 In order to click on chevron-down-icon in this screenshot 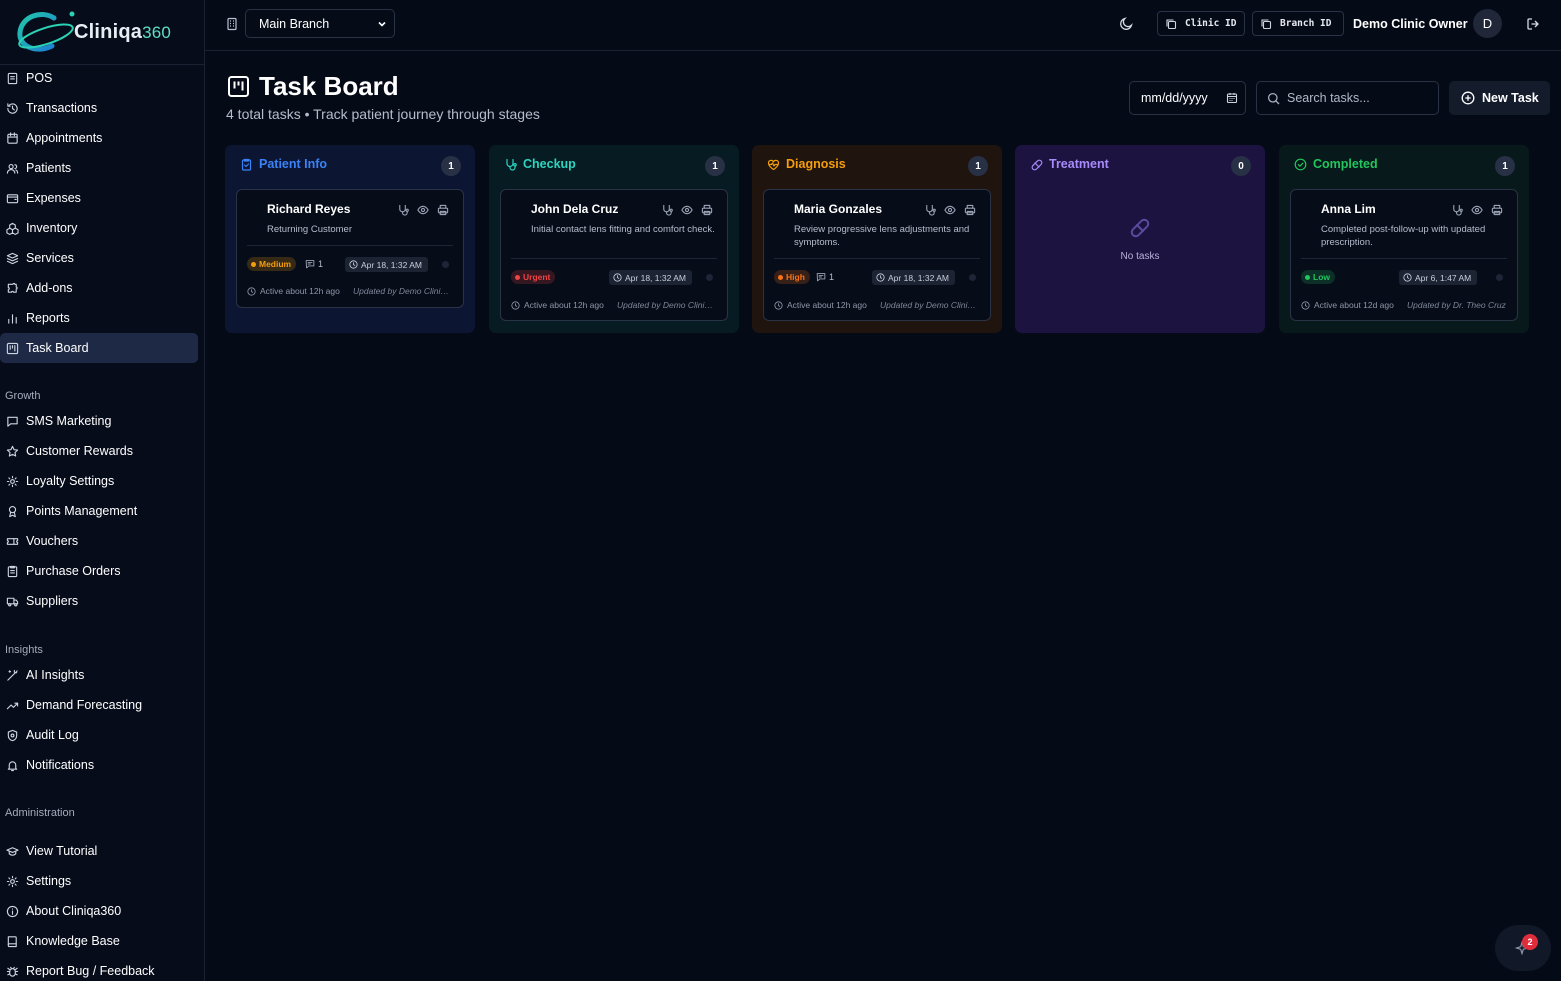, I will do `click(382, 24)`.